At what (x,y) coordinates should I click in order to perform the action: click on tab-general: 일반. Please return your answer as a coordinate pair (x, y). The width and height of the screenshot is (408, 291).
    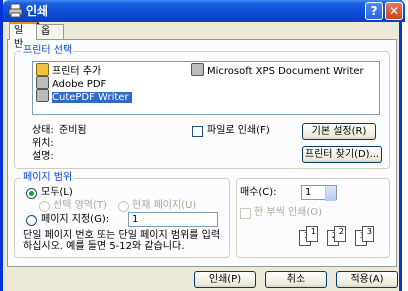
    Looking at the image, I should click on (23, 36).